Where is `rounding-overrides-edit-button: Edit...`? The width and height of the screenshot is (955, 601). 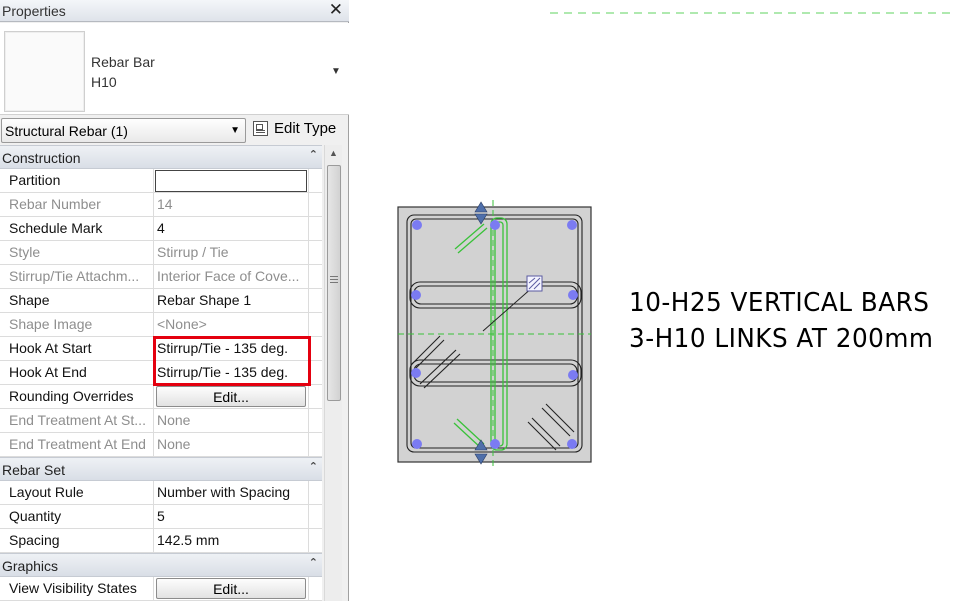
rounding-overrides-edit-button: Edit... is located at coordinates (231, 396).